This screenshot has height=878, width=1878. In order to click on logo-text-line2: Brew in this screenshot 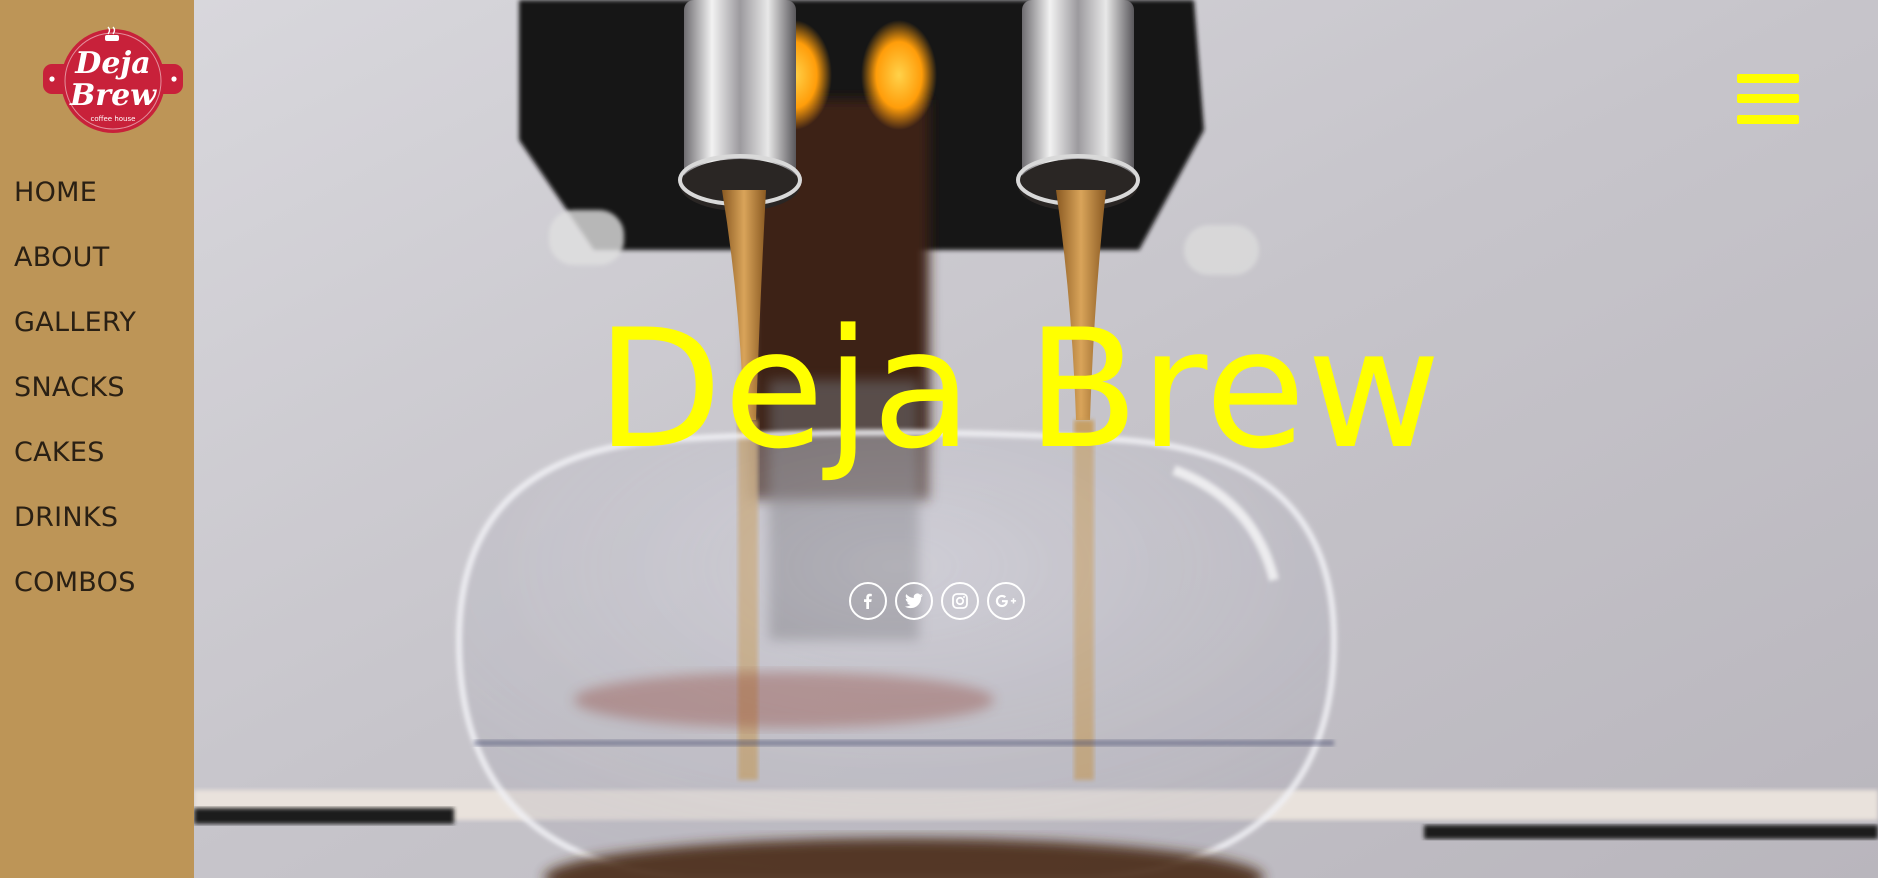, I will do `click(113, 95)`.